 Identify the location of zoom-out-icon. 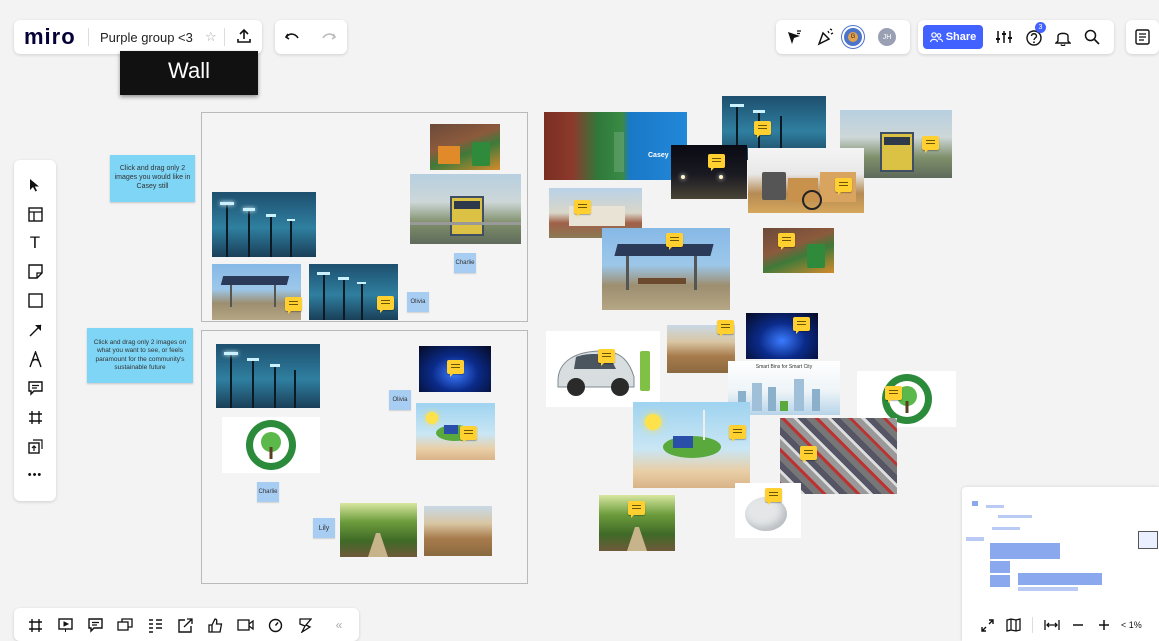
(1078, 625).